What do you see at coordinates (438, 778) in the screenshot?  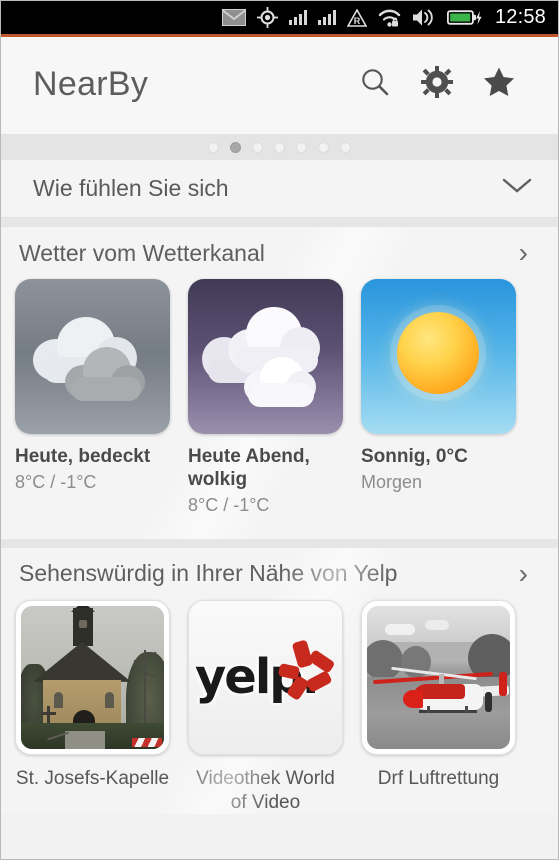 I see `yelp-card-label: Drf Luftrettung` at bounding box center [438, 778].